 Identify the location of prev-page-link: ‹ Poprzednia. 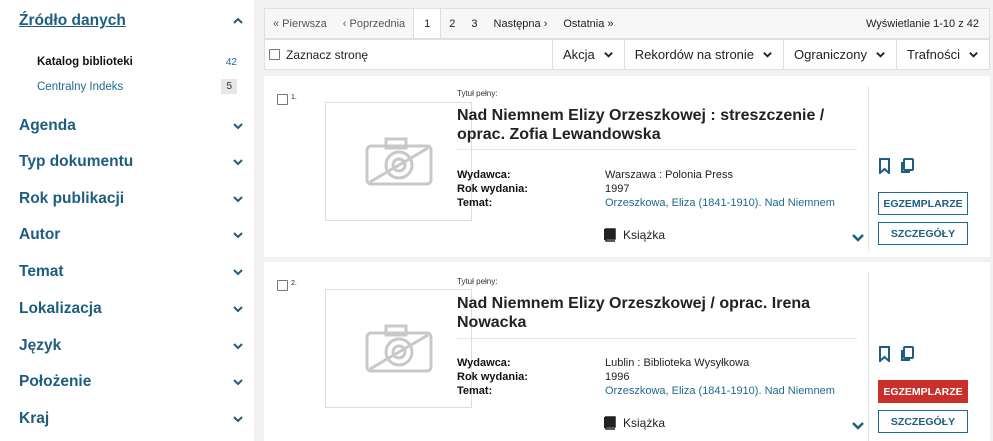
(374, 23).